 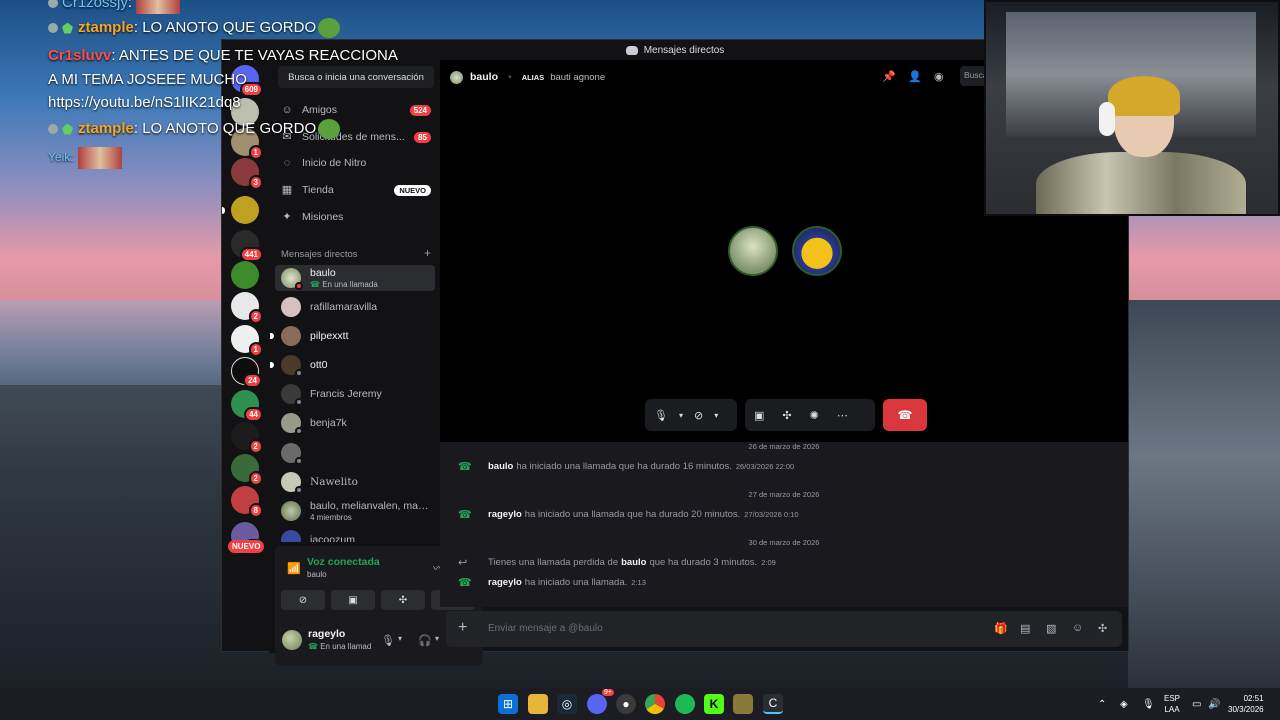 What do you see at coordinates (626, 704) in the screenshot?
I see `obs-icon: ●` at bounding box center [626, 704].